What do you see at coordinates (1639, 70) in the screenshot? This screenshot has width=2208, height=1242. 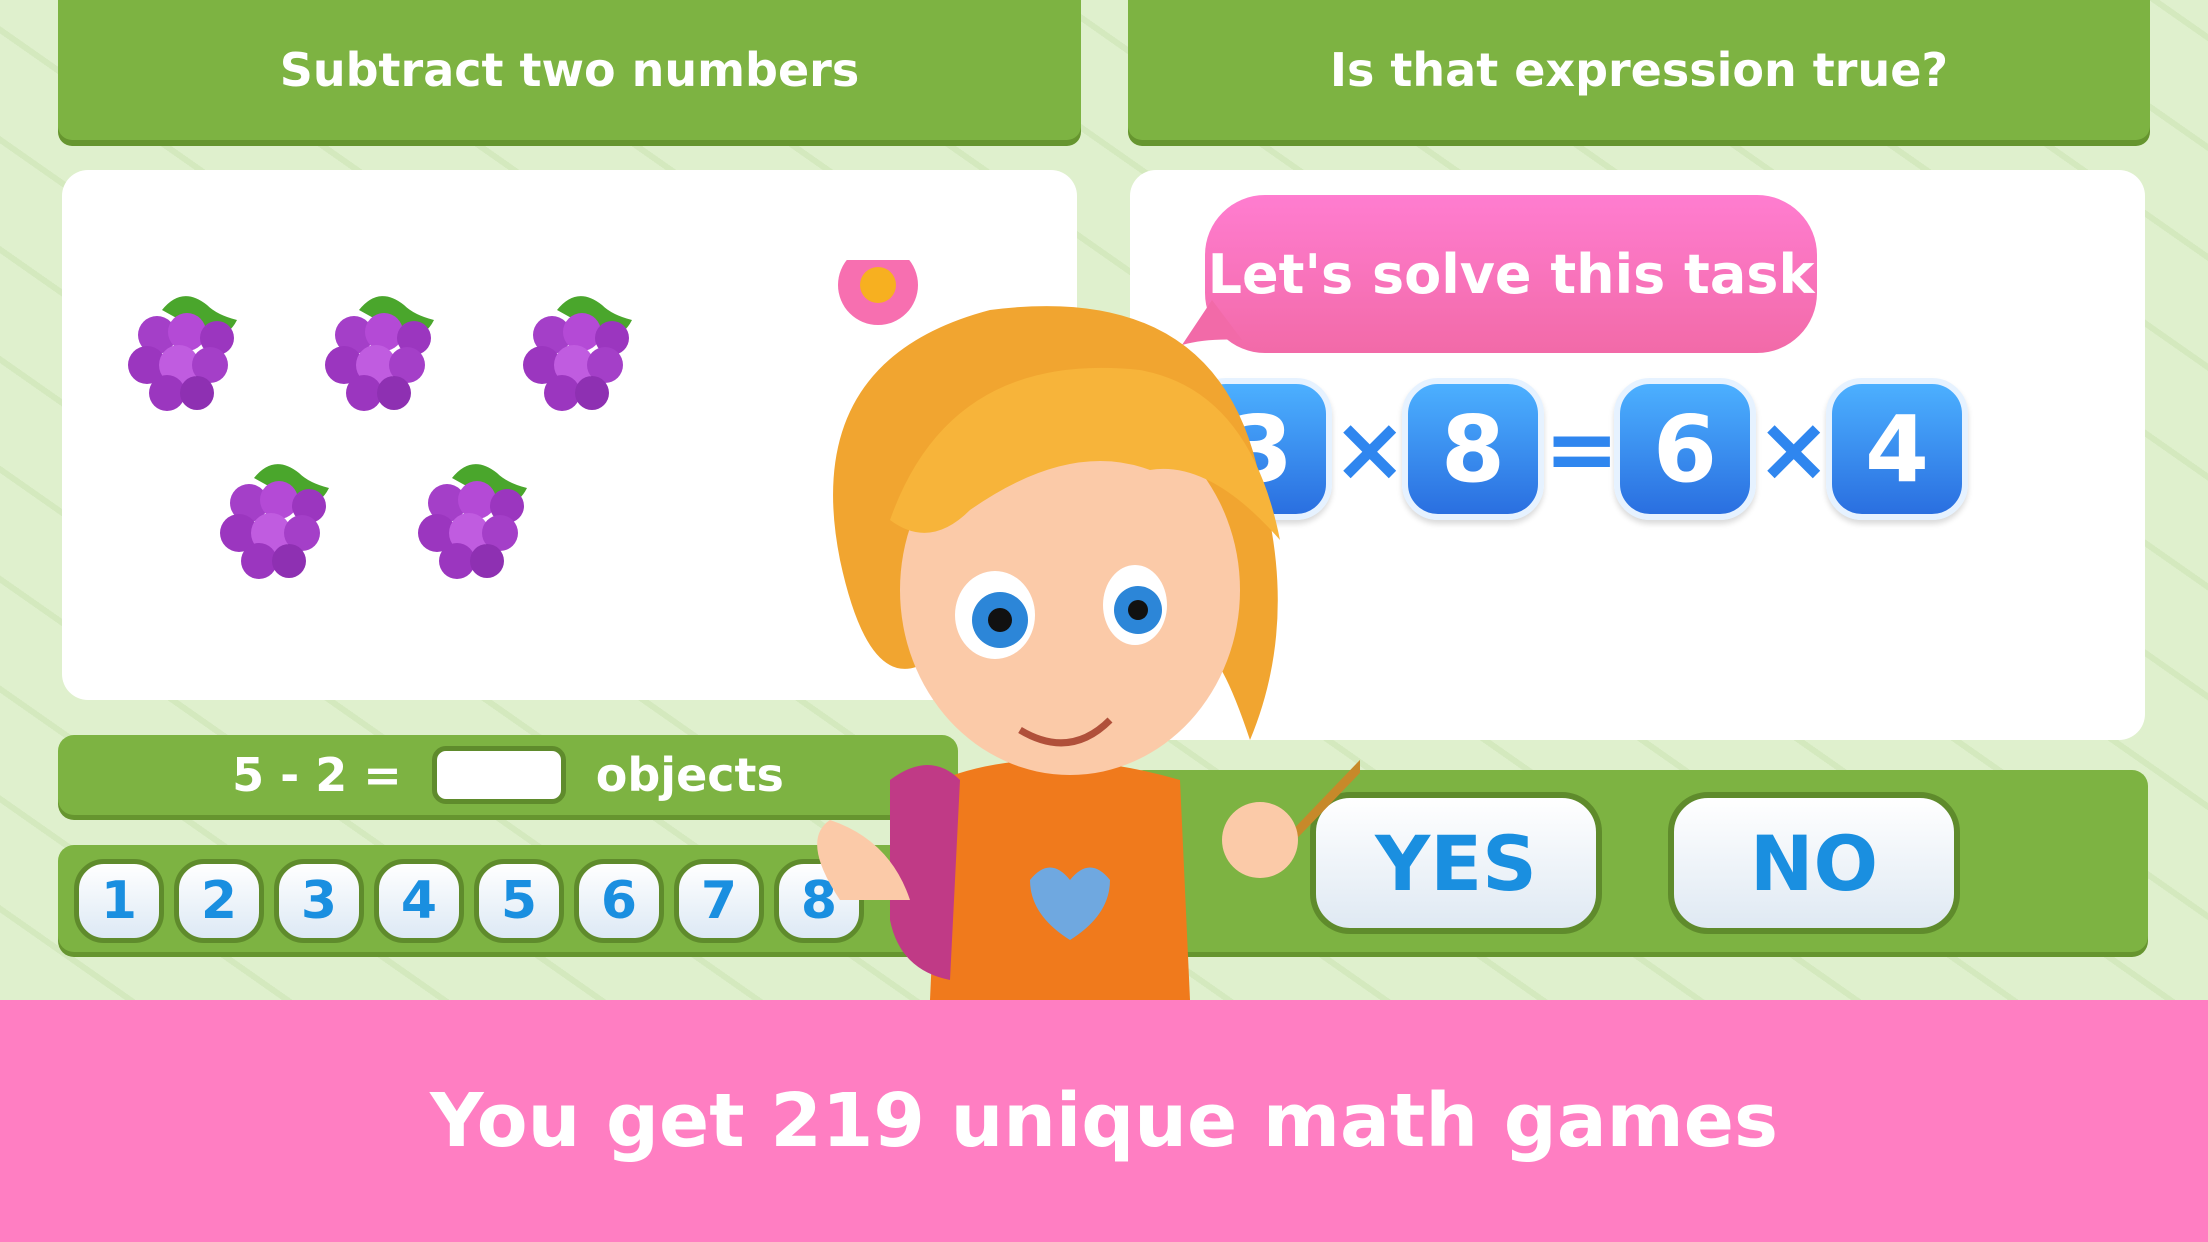 I see `right-game-title: Is that expression true?` at bounding box center [1639, 70].